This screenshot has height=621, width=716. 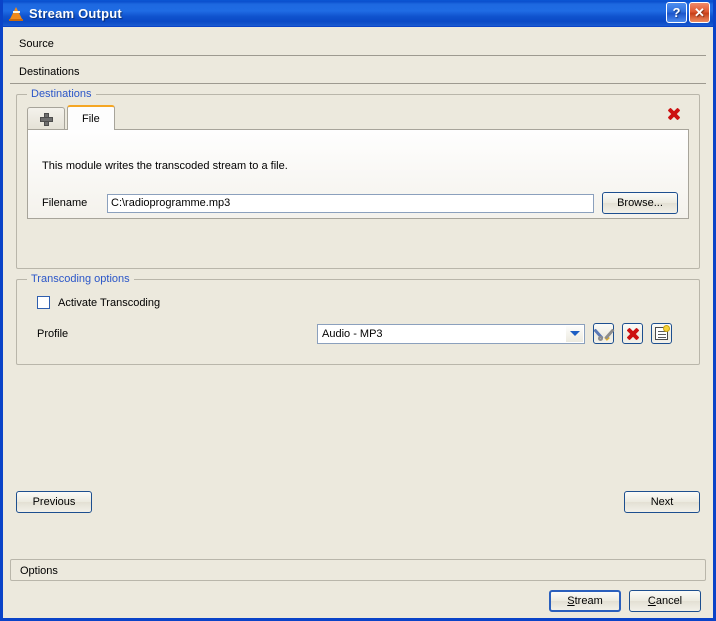 I want to click on close-x-icon, so click(x=673, y=113).